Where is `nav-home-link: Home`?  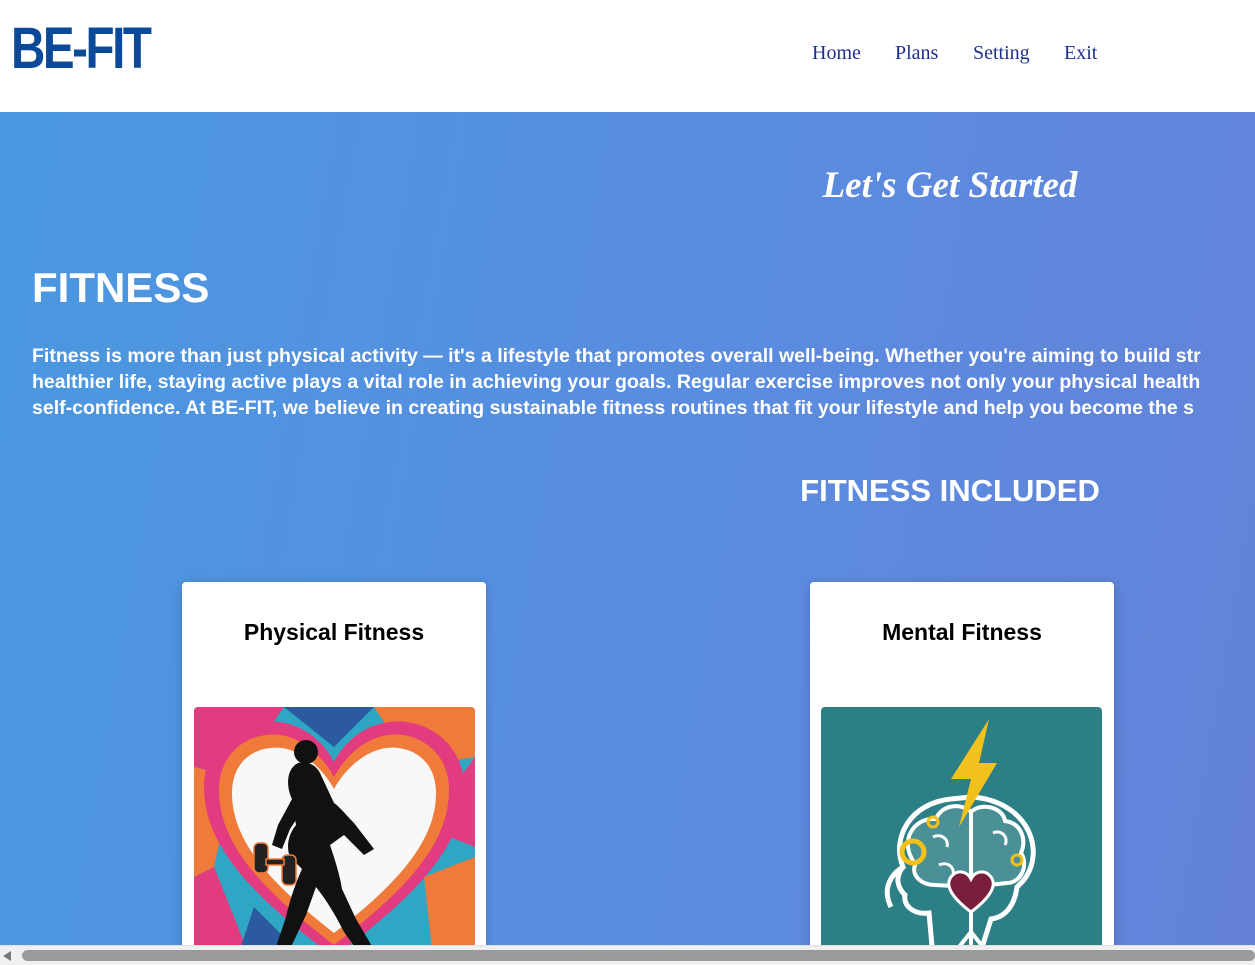
nav-home-link: Home is located at coordinates (836, 53).